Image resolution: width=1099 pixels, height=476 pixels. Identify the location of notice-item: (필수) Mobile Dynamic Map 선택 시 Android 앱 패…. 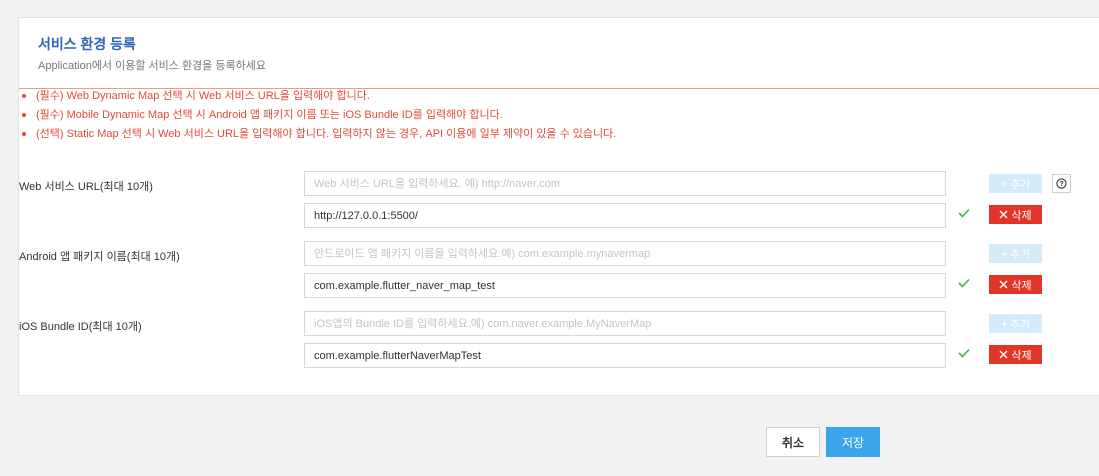
(318, 116).